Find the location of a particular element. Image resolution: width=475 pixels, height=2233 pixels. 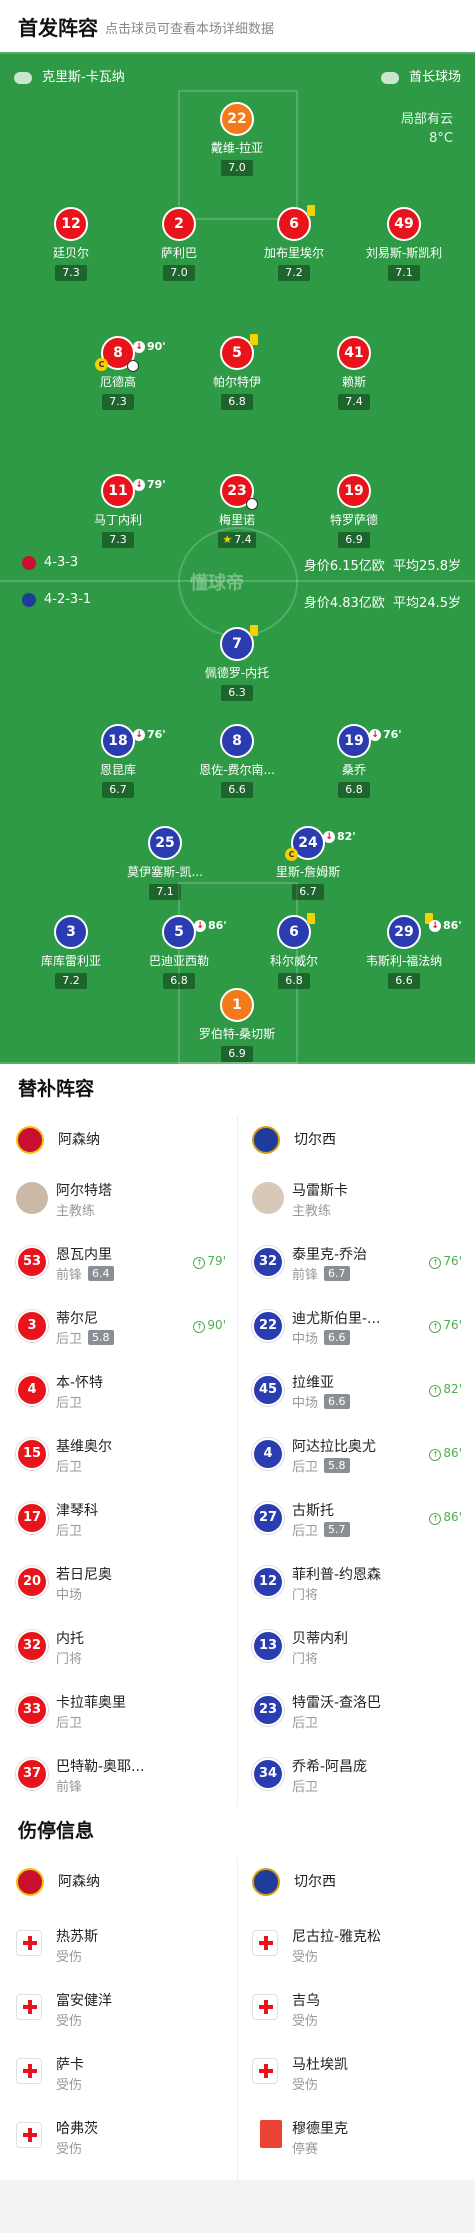

player-number: 18 is located at coordinates (118, 741).